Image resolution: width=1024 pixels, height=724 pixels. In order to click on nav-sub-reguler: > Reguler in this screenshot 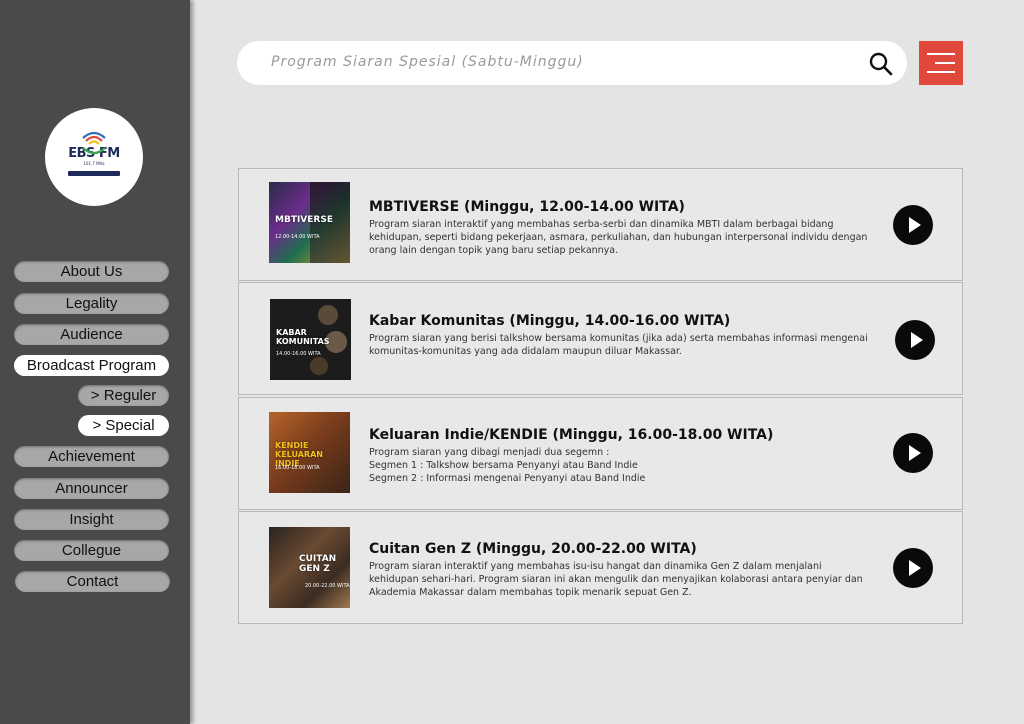, I will do `click(123, 395)`.